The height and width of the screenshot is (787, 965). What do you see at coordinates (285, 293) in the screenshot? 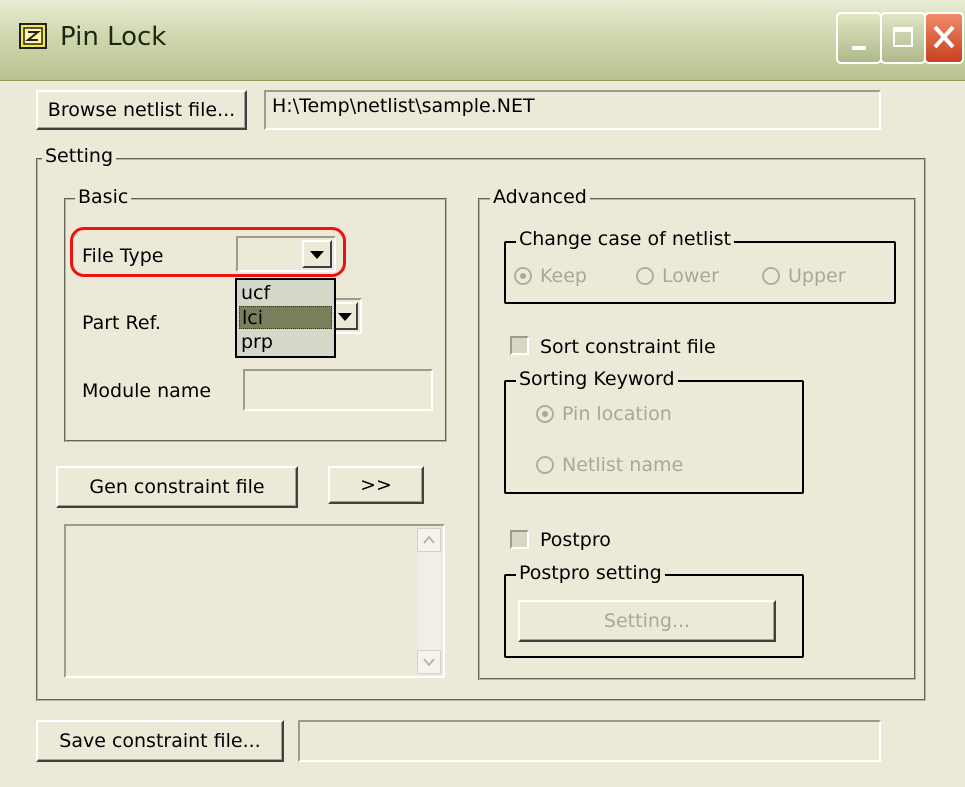
I see `dropdown-item-ucf: ucf` at bounding box center [285, 293].